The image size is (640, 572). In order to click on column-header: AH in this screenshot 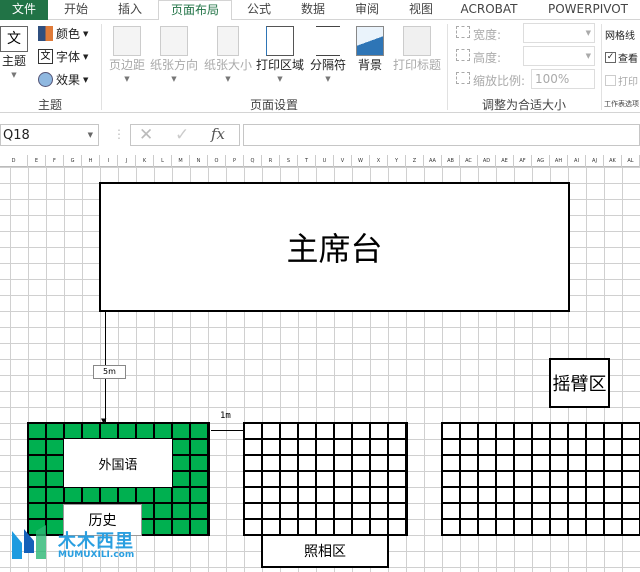, I will do `click(559, 161)`.